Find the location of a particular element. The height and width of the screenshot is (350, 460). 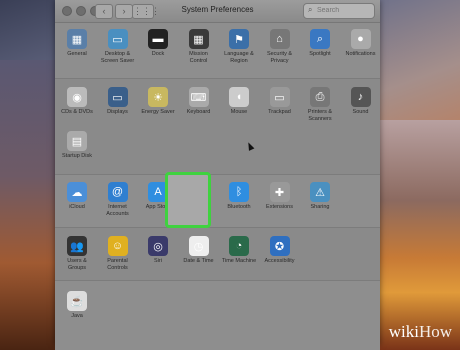

java-icon: ☕ is located at coordinates (77, 301).